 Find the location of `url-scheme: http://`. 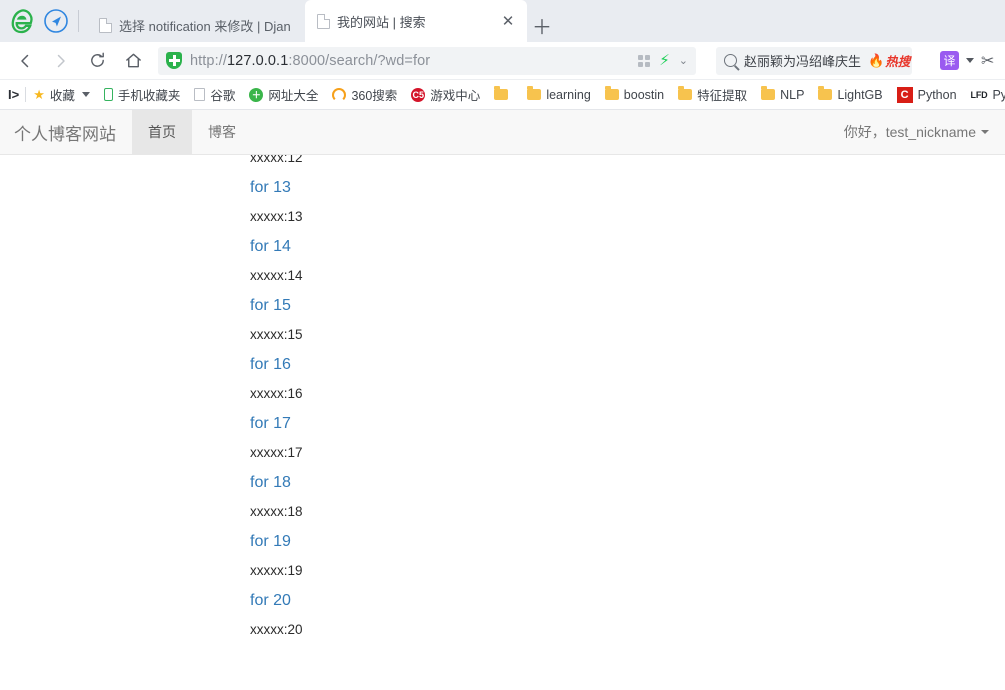

url-scheme: http:// is located at coordinates (208, 60).